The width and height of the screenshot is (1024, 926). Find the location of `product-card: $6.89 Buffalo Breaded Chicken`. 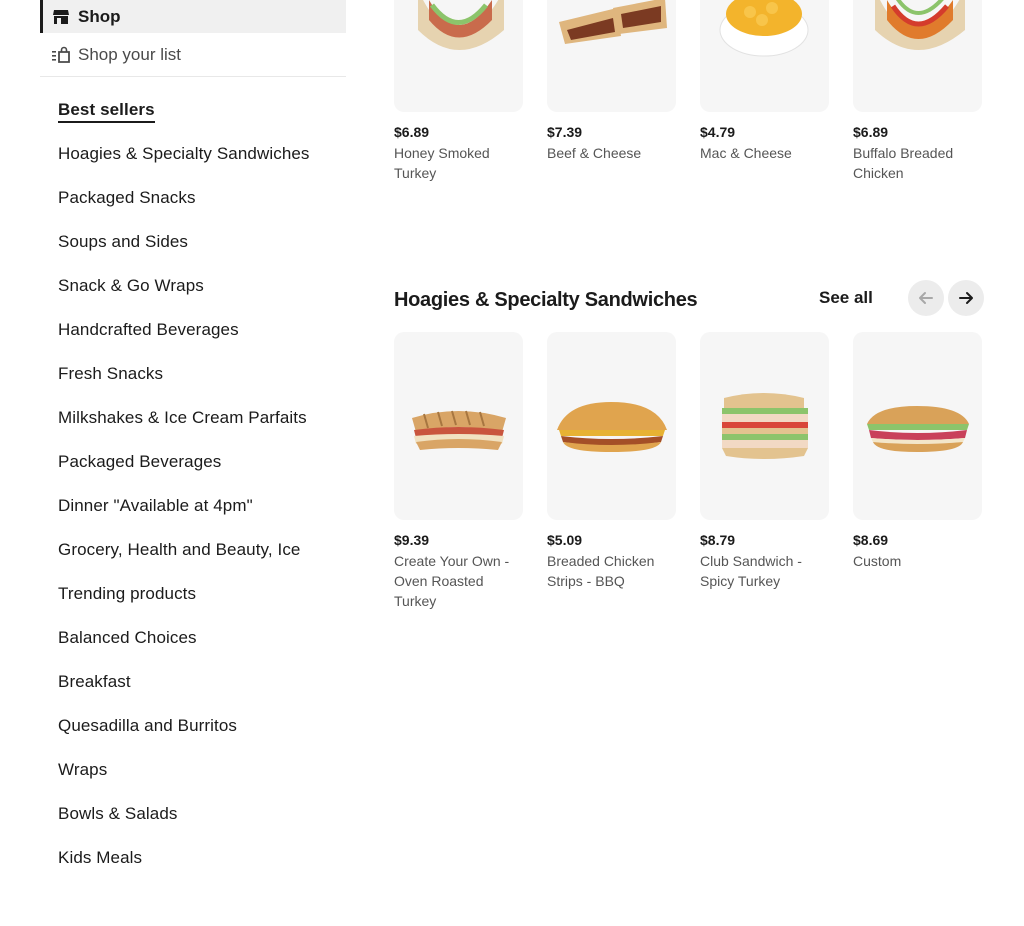

product-card: $6.89 Buffalo Breaded Chicken is located at coordinates (917, 91).